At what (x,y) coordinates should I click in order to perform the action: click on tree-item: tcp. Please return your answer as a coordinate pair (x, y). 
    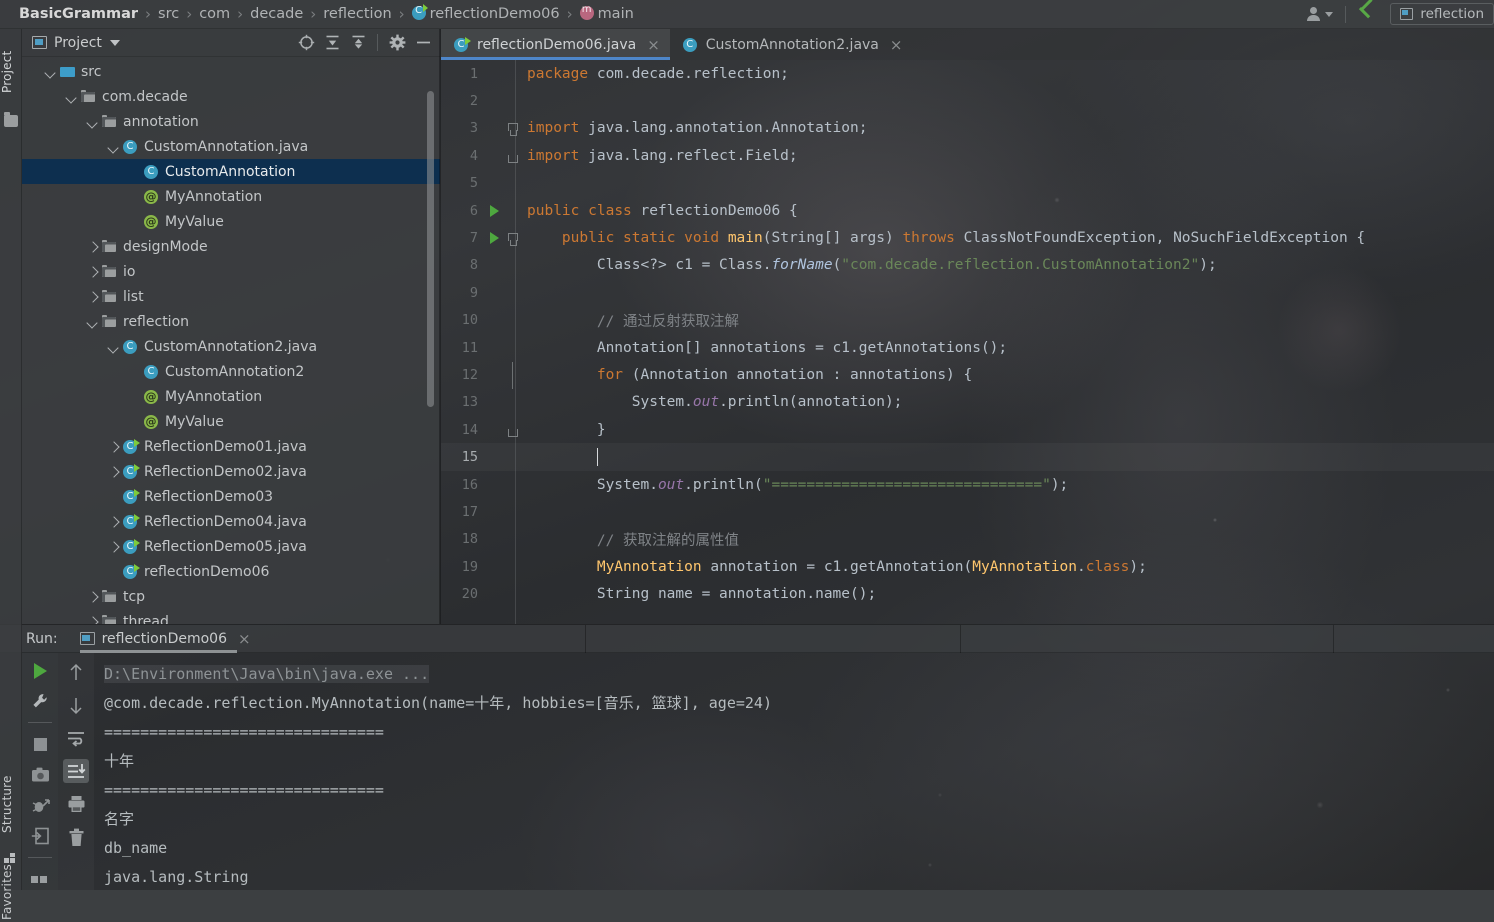
    Looking at the image, I should click on (231, 596).